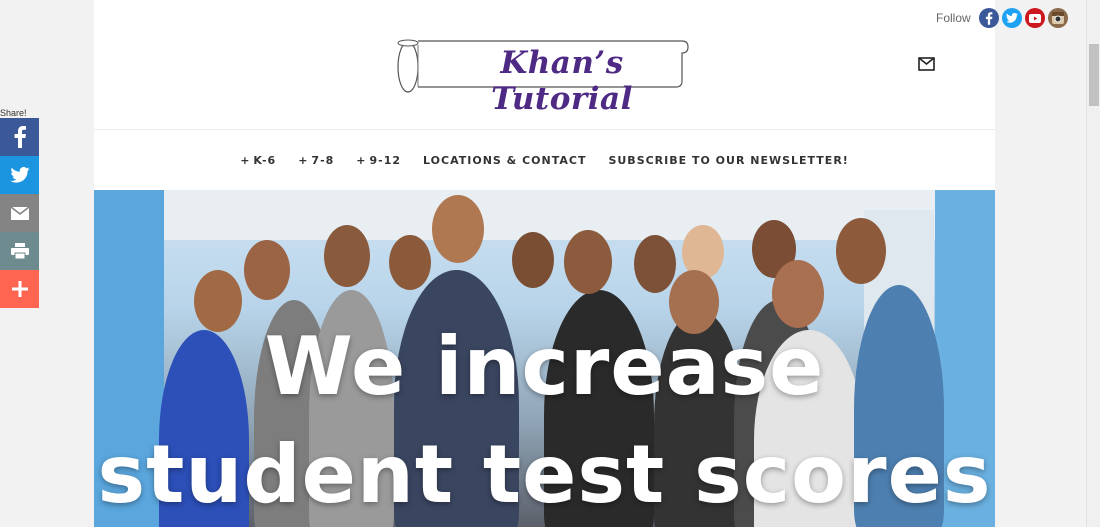  I want to click on share-email-button, so click(19, 213).